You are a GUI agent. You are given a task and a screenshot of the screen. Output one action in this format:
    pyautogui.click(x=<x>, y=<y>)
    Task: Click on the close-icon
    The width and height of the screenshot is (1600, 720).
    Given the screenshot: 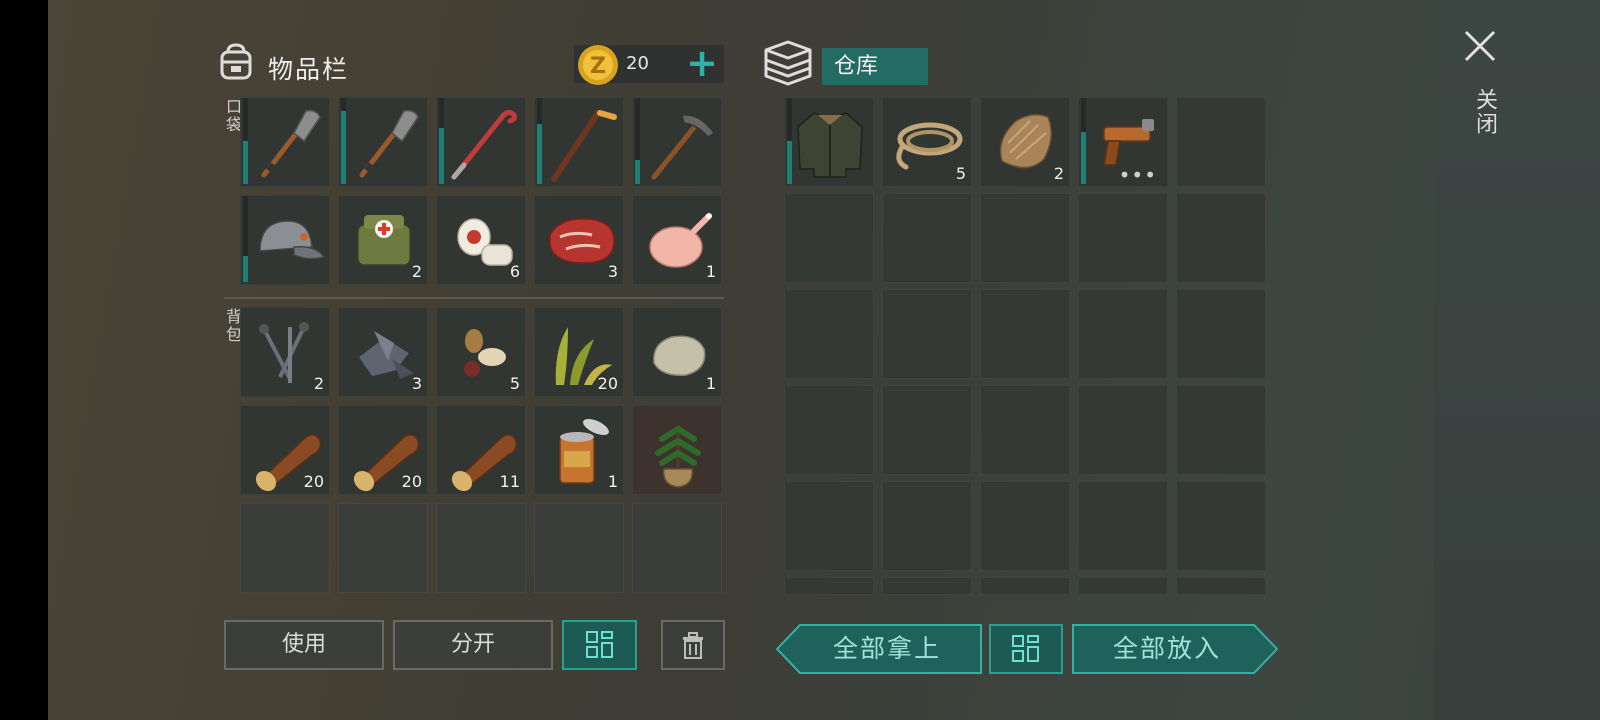 What is the action you would take?
    pyautogui.click(x=1480, y=46)
    